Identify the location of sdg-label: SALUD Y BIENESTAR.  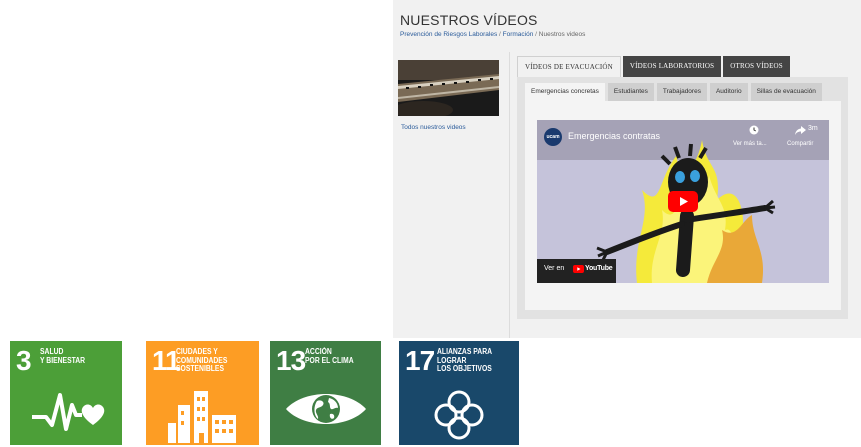
(63, 356).